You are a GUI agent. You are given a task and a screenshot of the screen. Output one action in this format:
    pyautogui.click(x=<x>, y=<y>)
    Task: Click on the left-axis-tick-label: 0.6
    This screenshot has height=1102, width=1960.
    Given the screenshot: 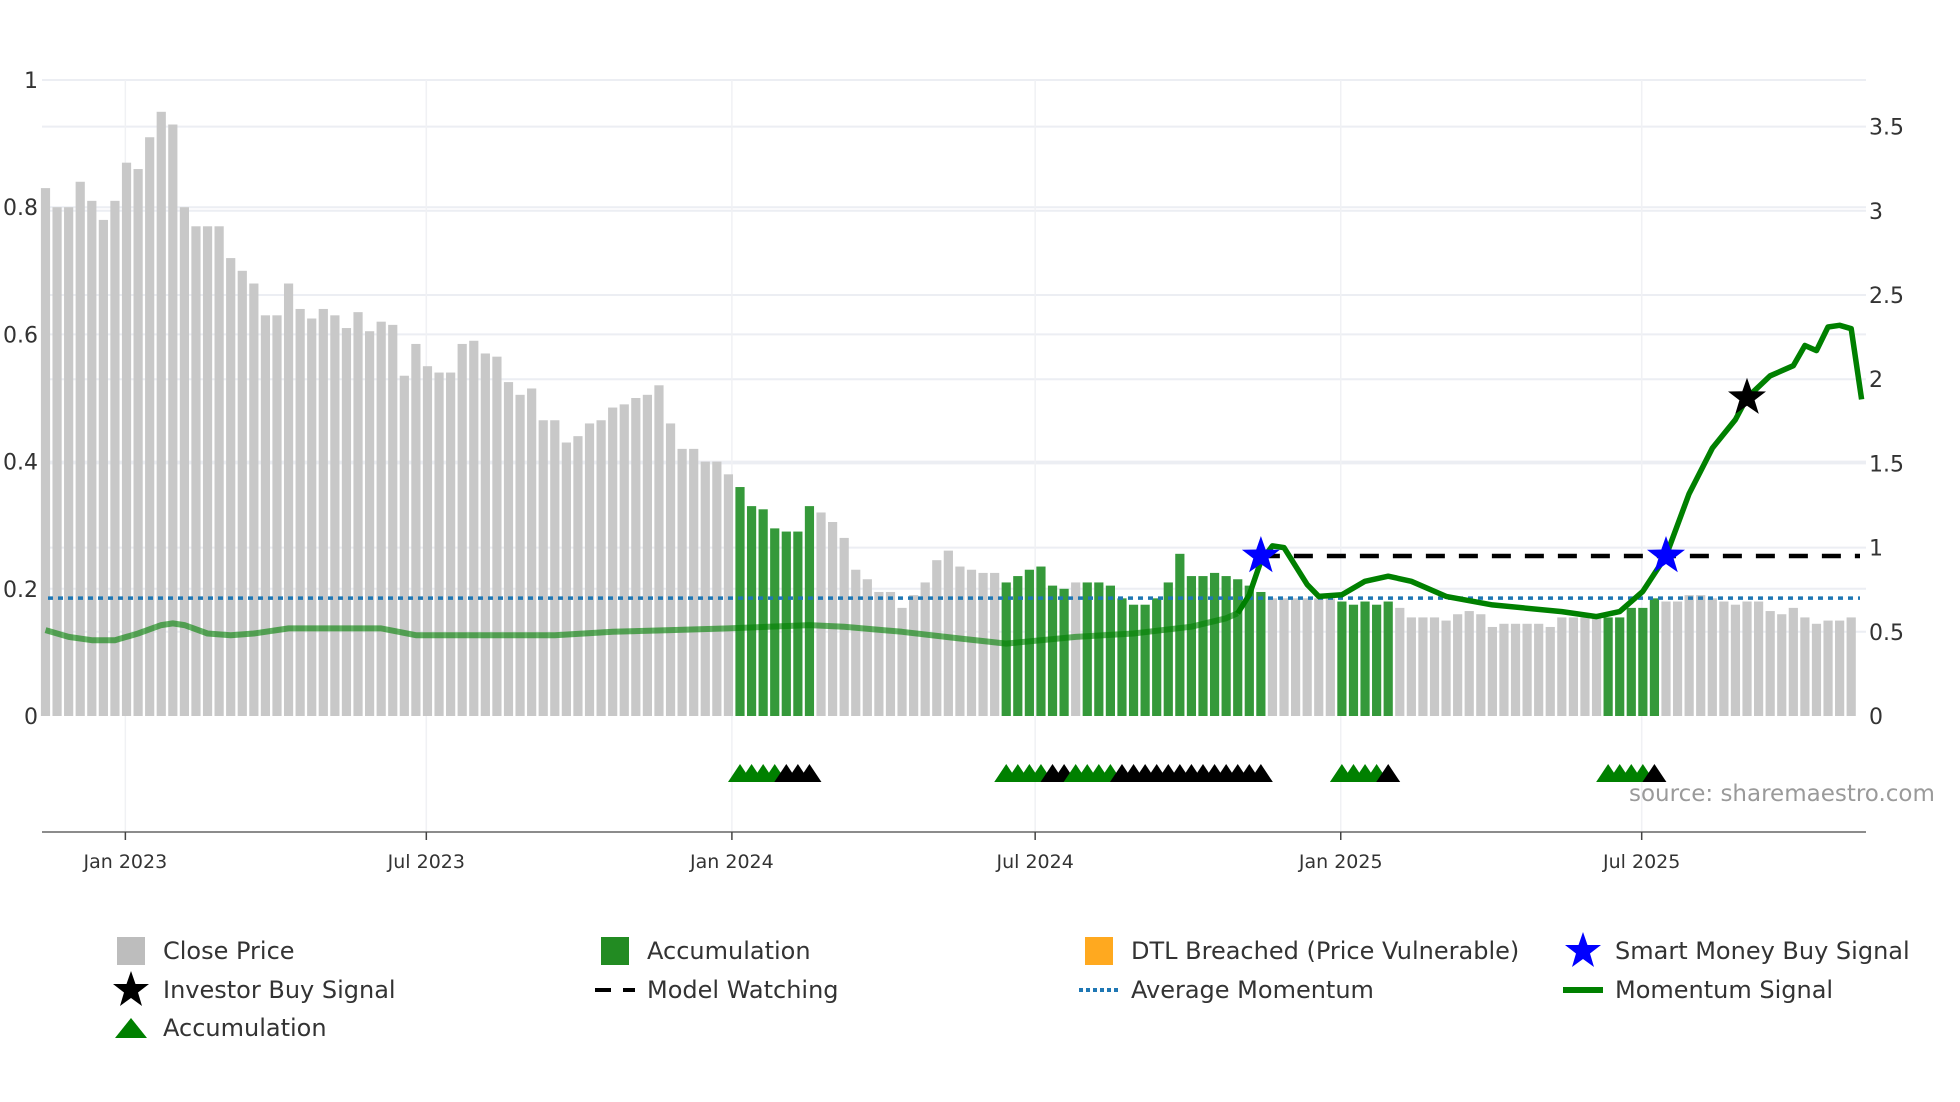 What is the action you would take?
    pyautogui.click(x=20, y=335)
    